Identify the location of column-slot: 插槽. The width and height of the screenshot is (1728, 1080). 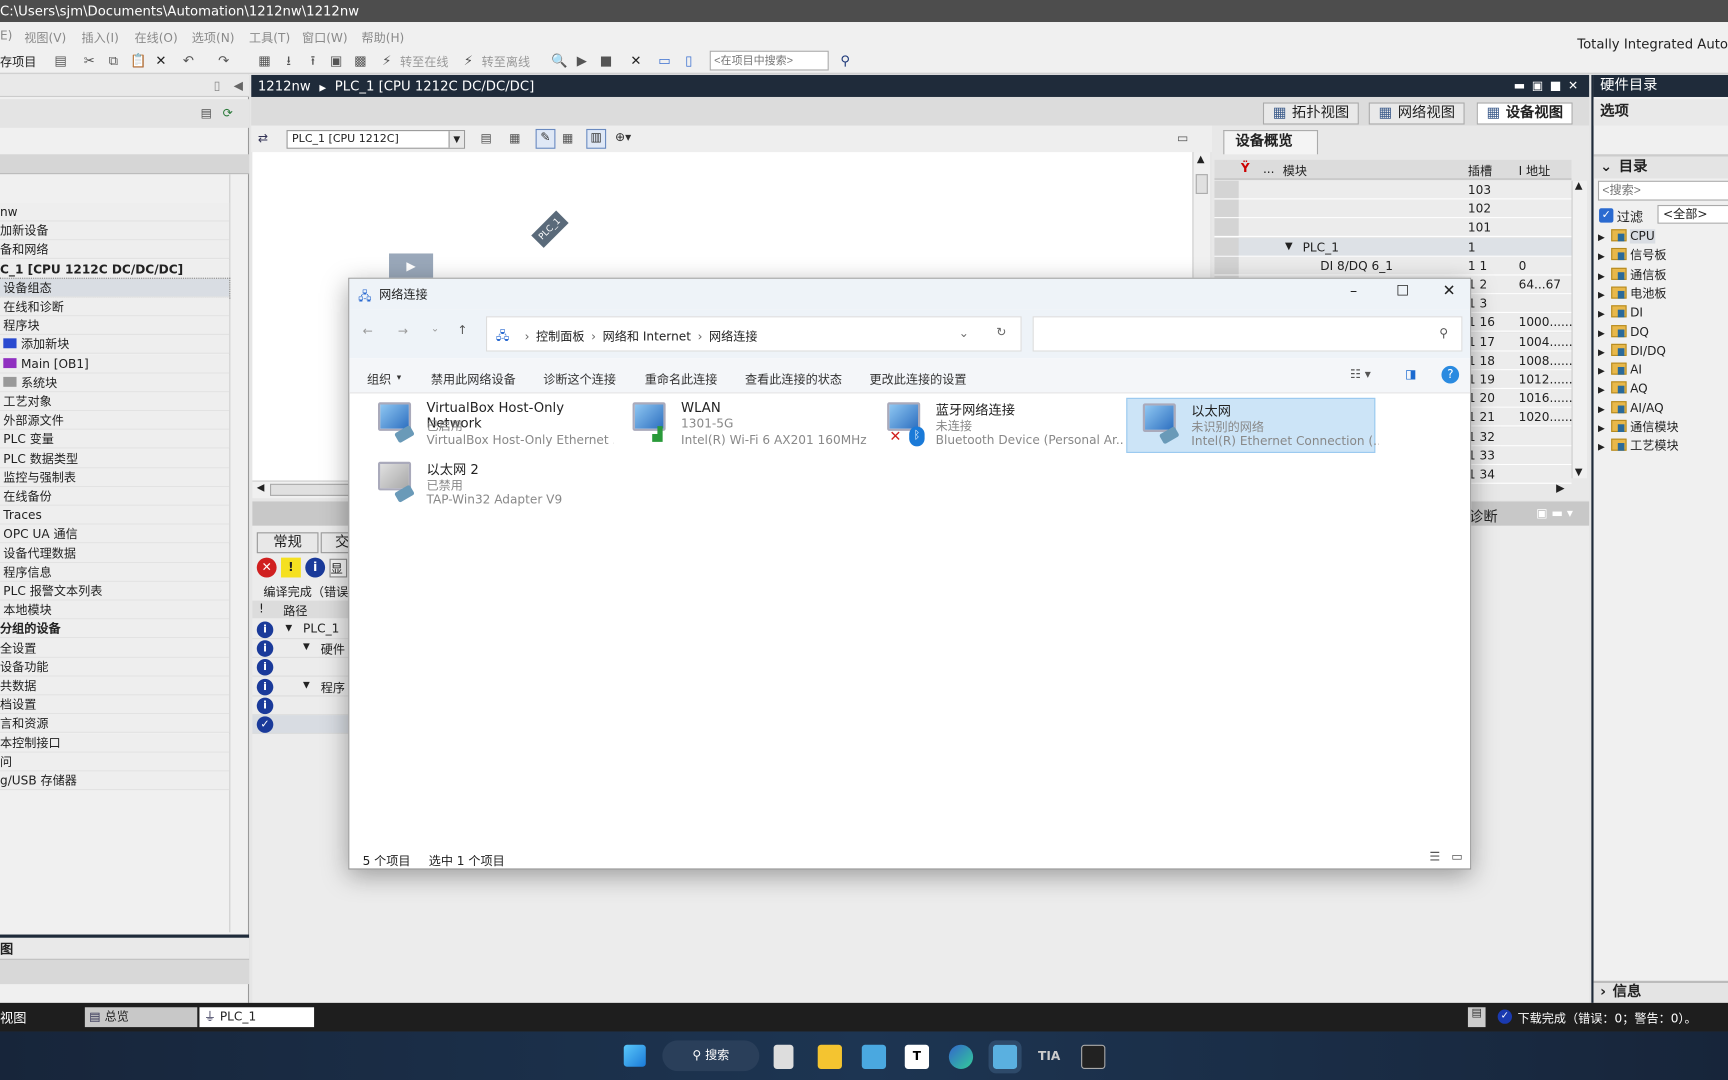
(1480, 171).